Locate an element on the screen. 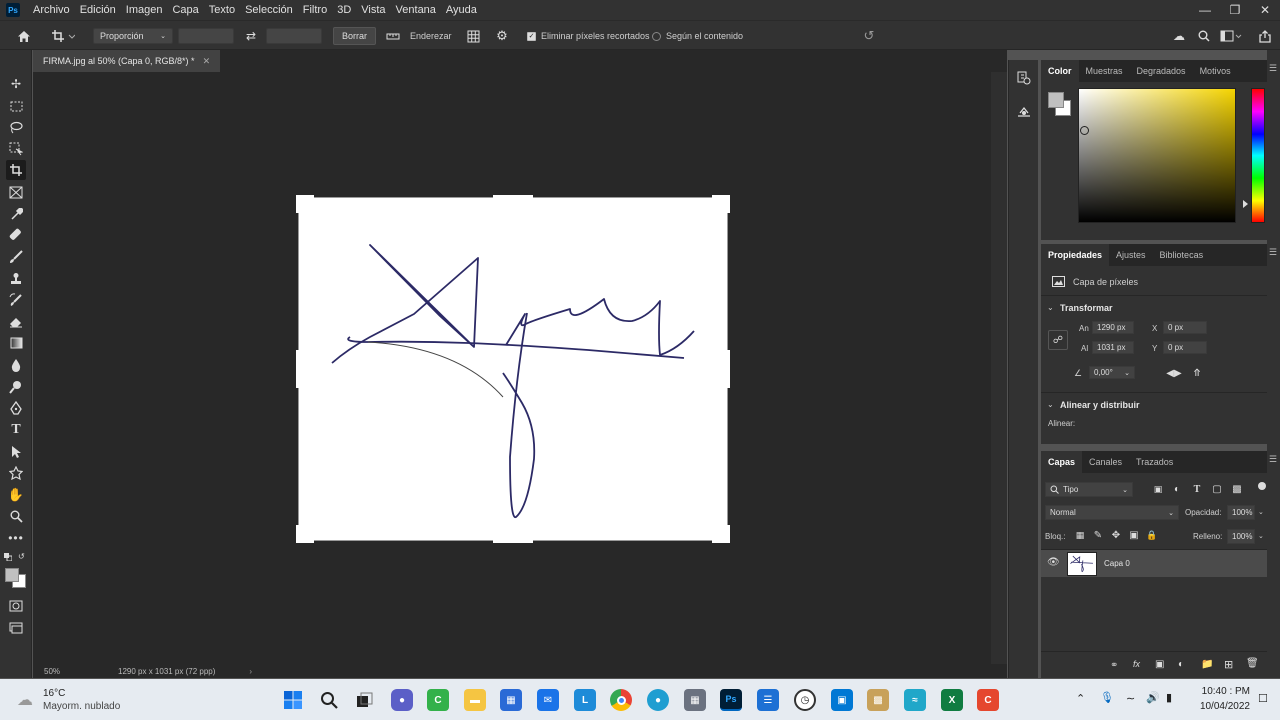  chat-app-icon: ● is located at coordinates (402, 700).